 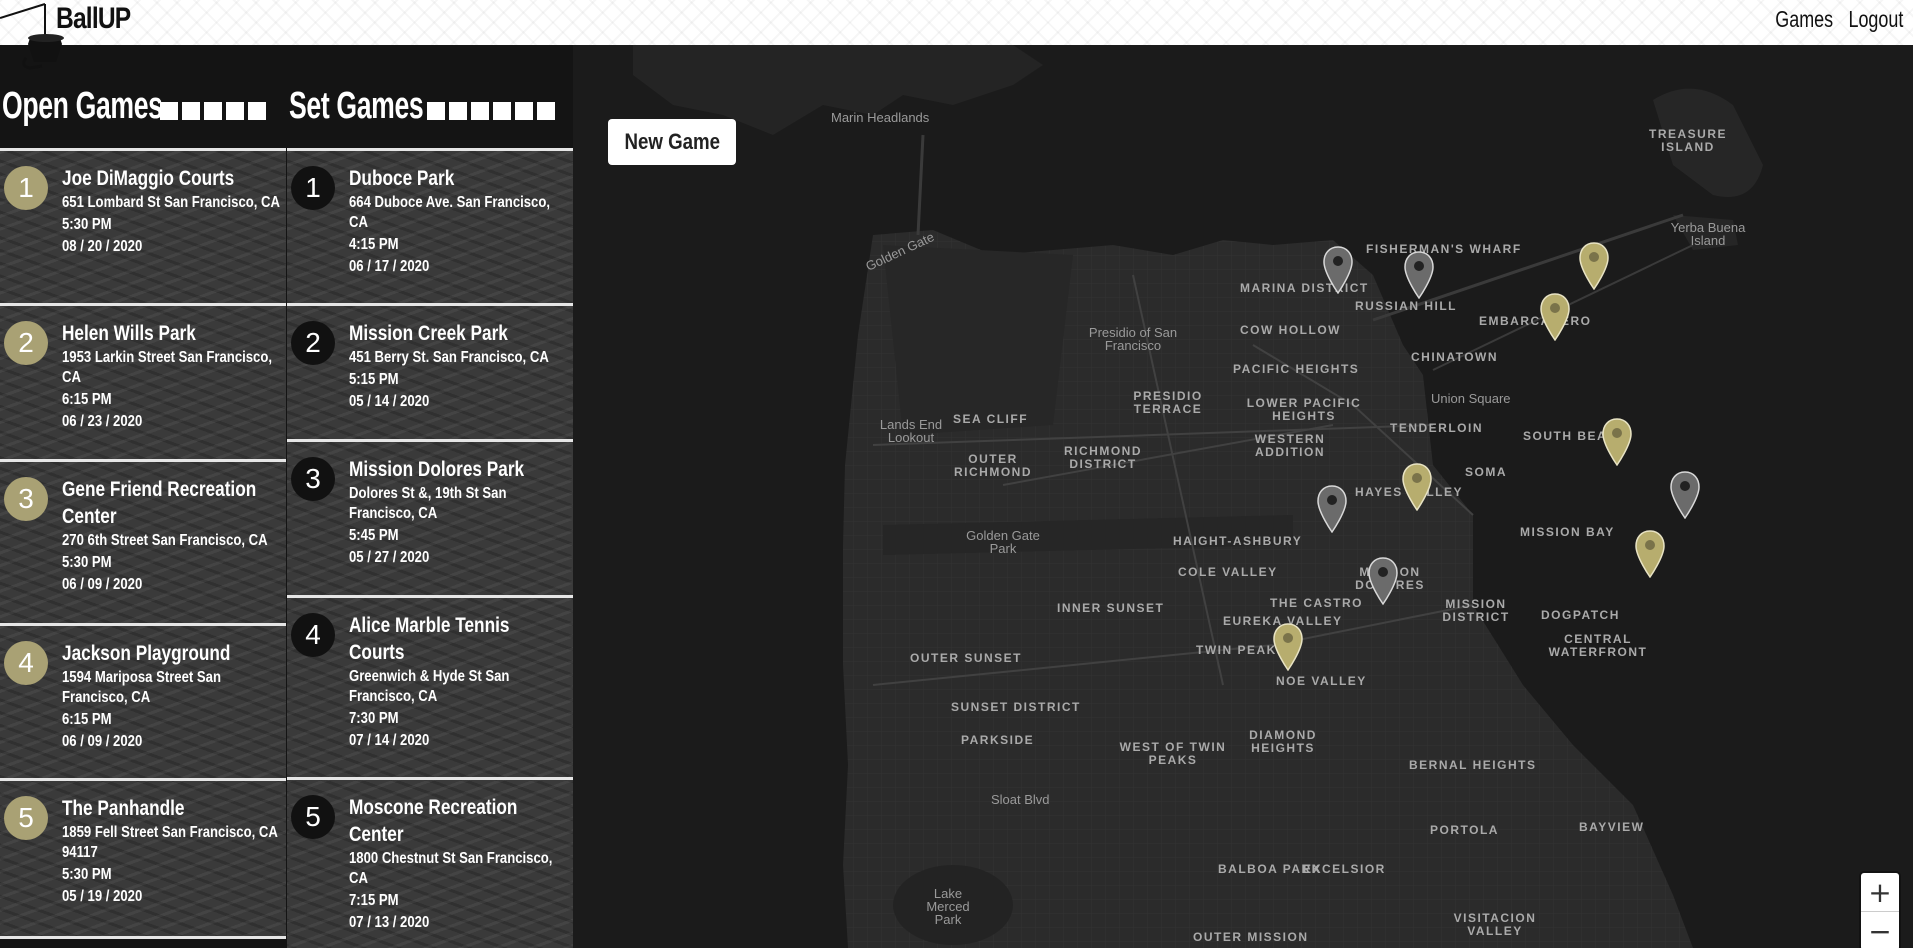 What do you see at coordinates (991, 419) in the screenshot?
I see `map-label: SEA CLIFF` at bounding box center [991, 419].